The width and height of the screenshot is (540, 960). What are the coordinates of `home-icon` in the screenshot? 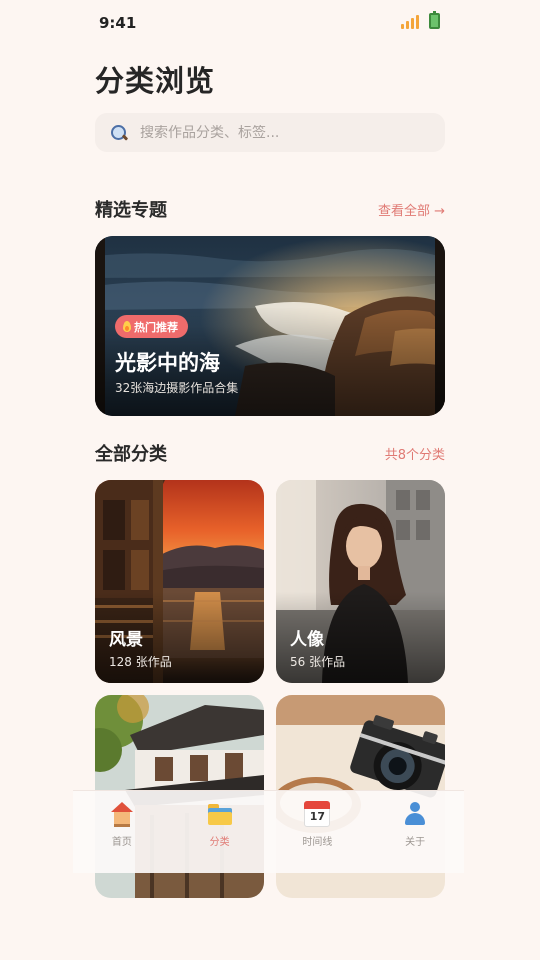 It's located at (122, 814).